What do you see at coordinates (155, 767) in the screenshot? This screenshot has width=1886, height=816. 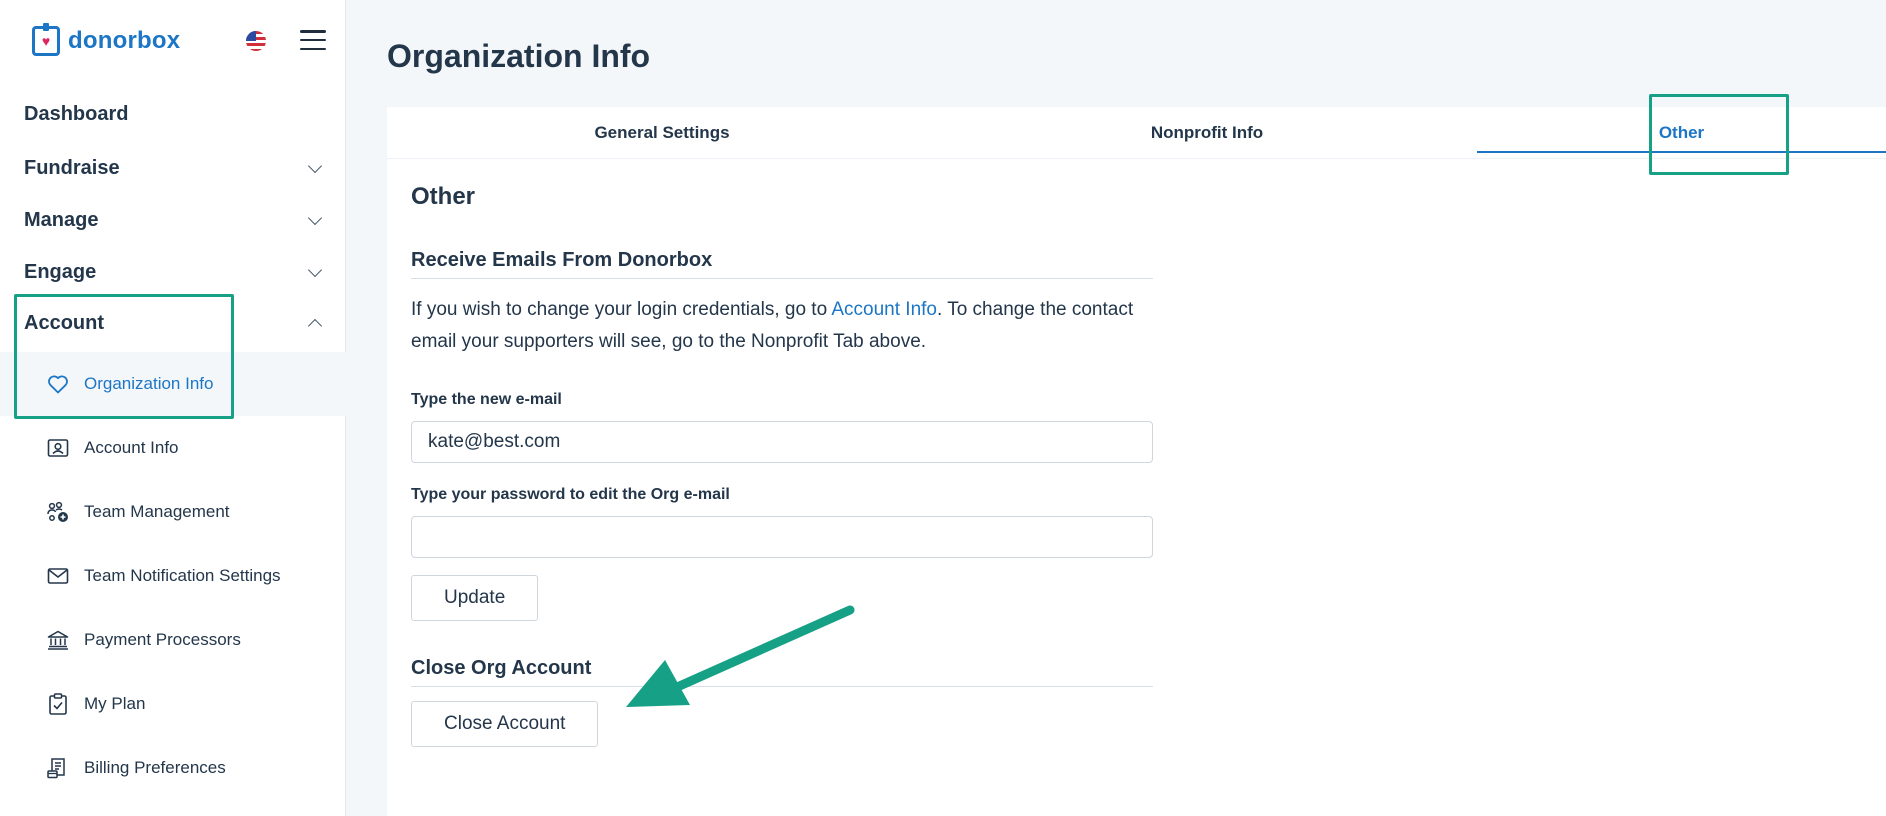 I see `sidebar-item-label: Billing Preferences` at bounding box center [155, 767].